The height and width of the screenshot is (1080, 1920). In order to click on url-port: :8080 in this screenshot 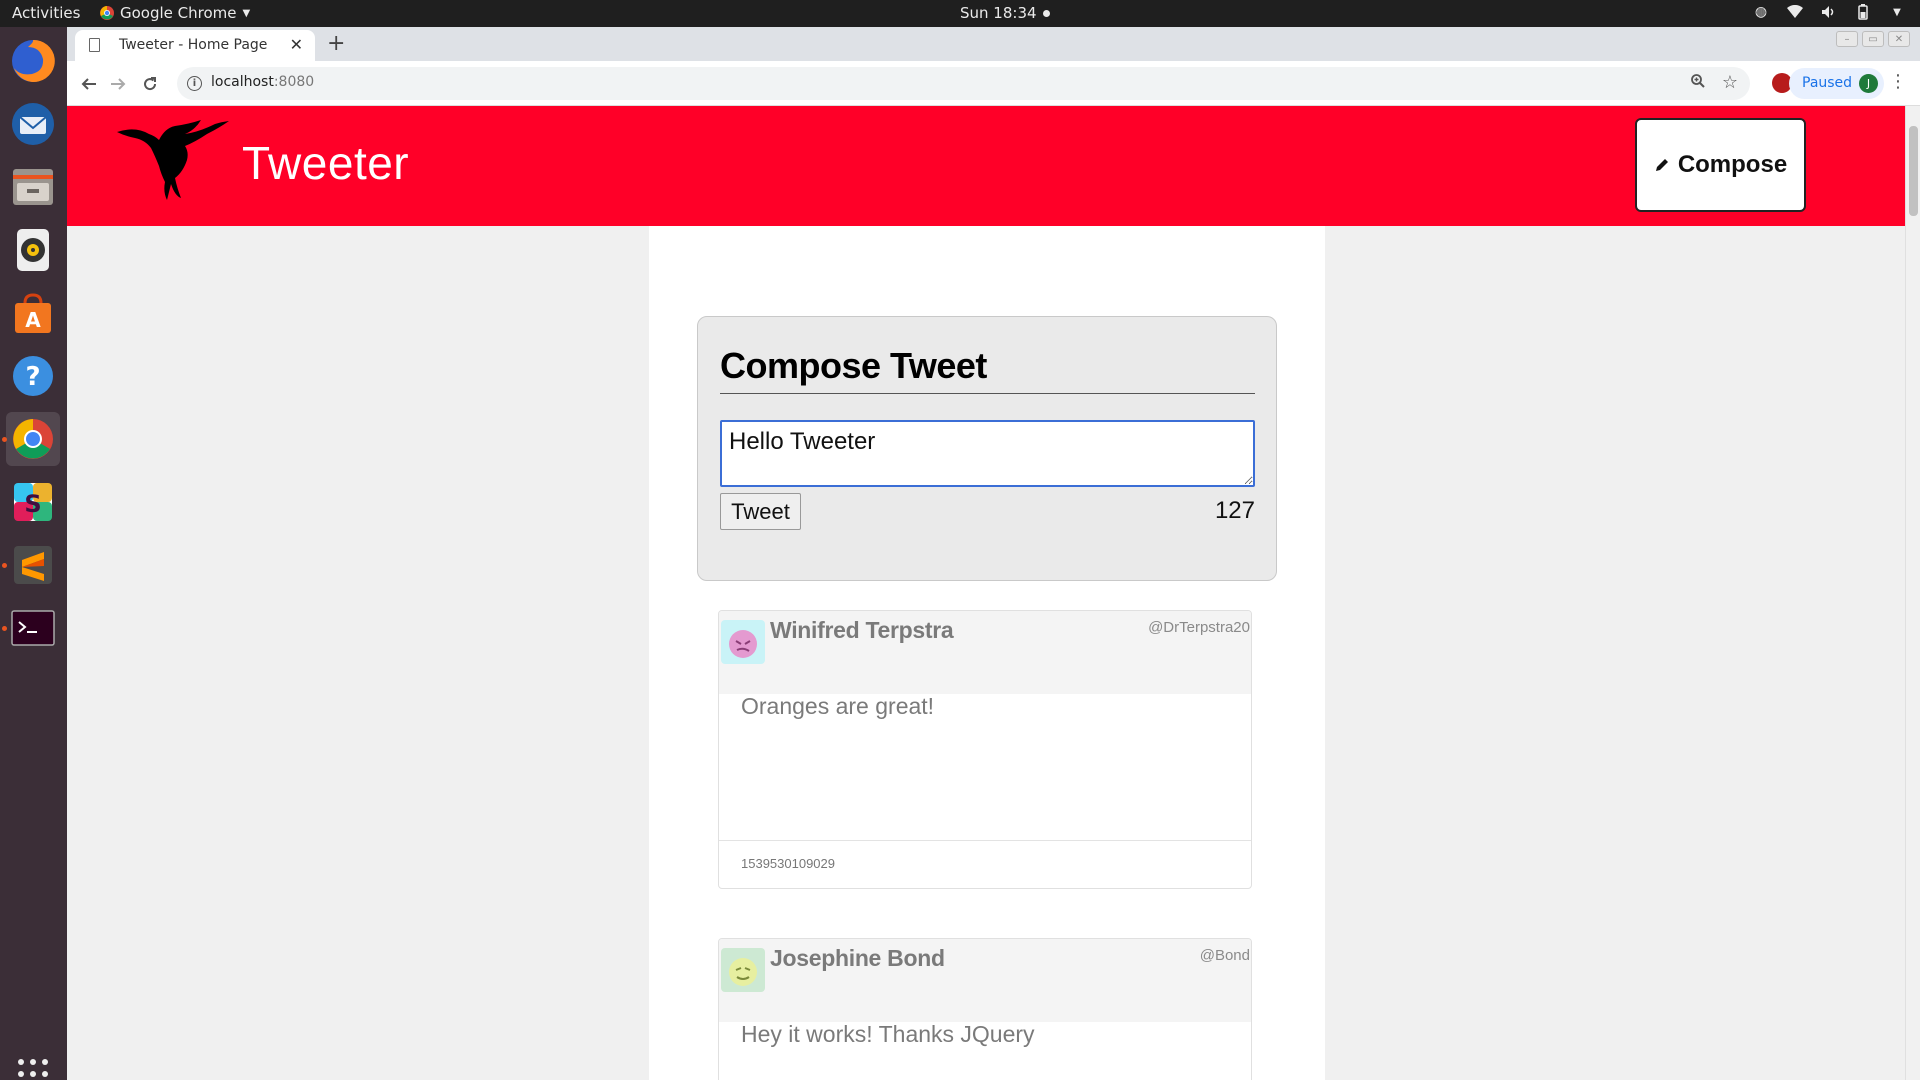, I will do `click(294, 82)`.